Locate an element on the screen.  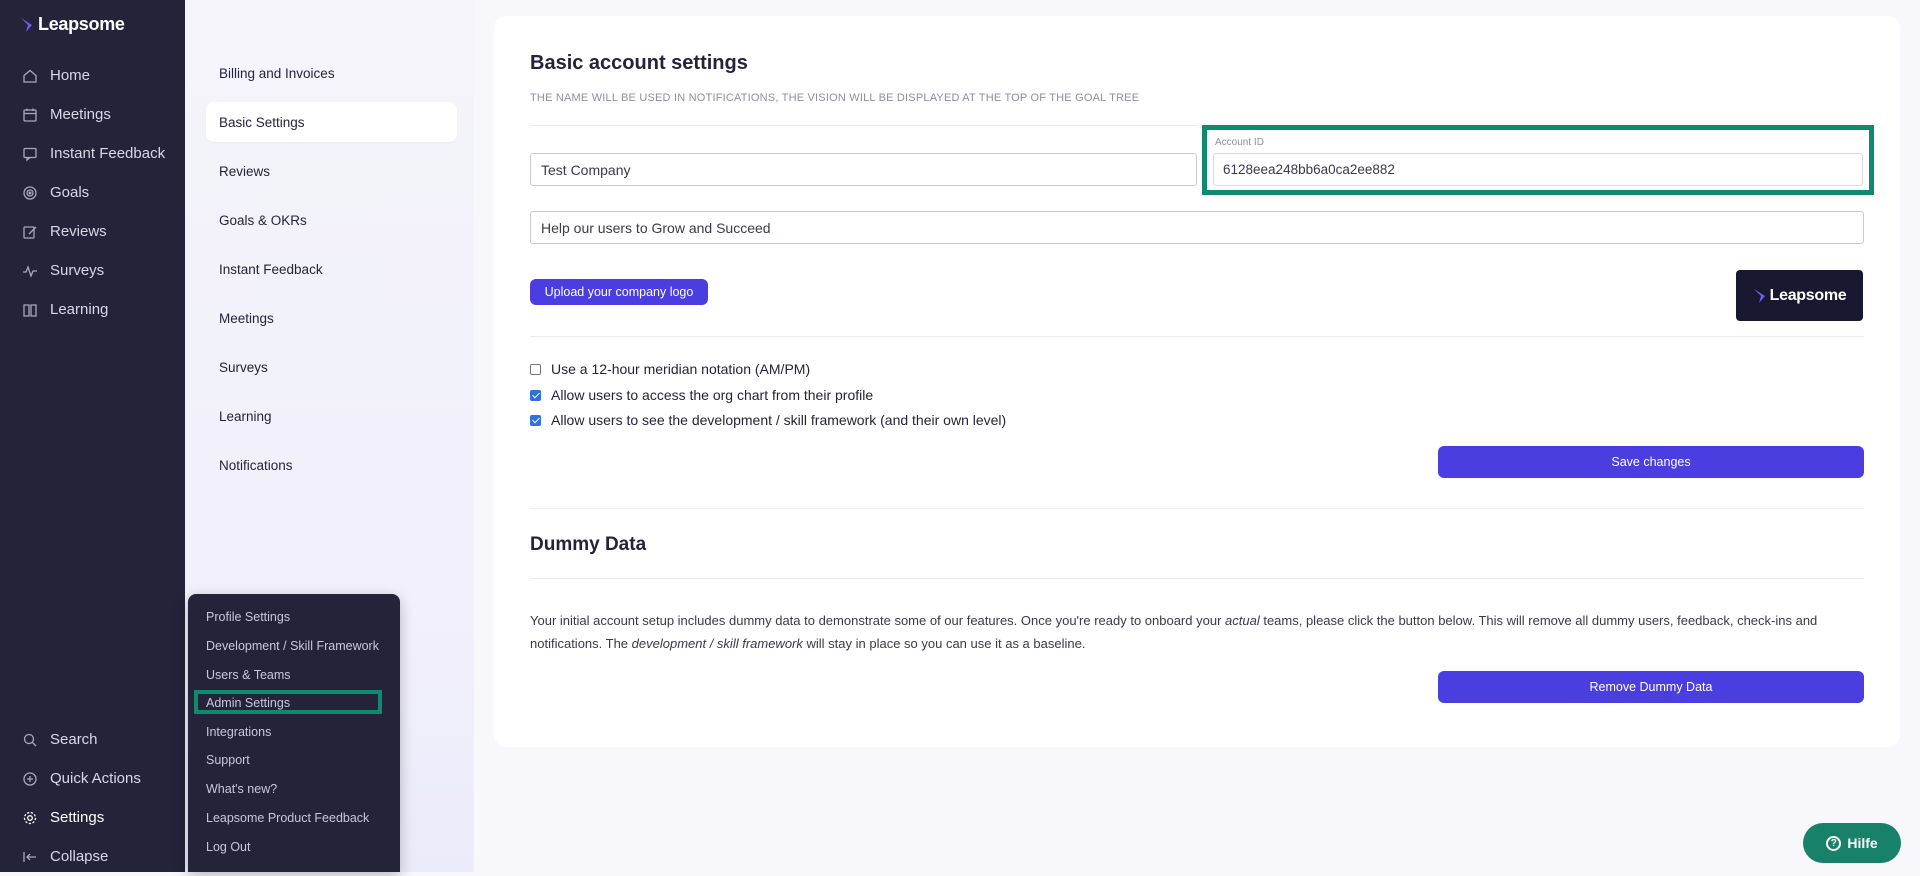
book-icon is located at coordinates (30, 310).